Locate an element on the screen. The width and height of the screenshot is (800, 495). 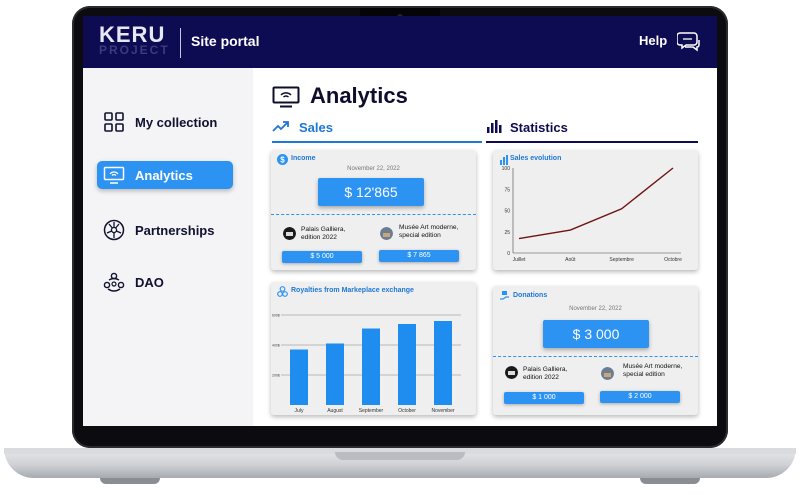
donation-hand-icon is located at coordinates (504, 295).